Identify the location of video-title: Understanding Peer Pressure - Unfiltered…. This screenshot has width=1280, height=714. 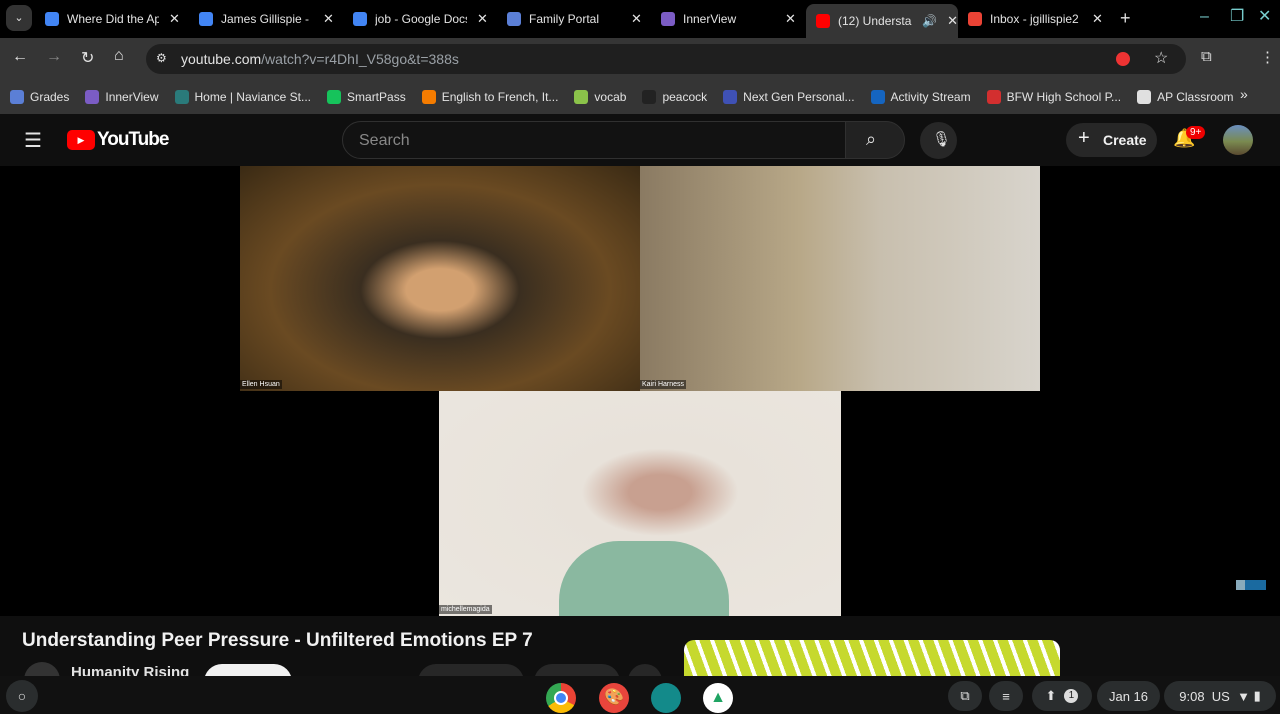
(277, 640).